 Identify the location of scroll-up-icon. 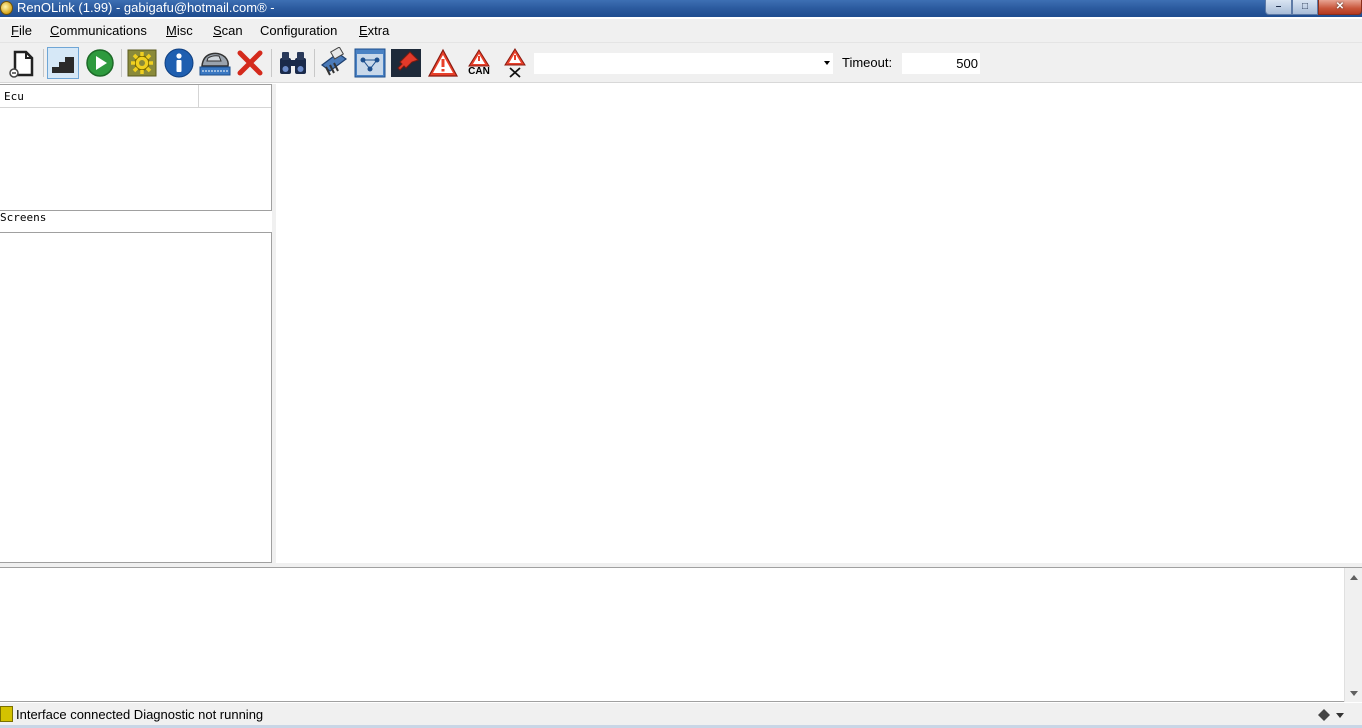
(1354, 577).